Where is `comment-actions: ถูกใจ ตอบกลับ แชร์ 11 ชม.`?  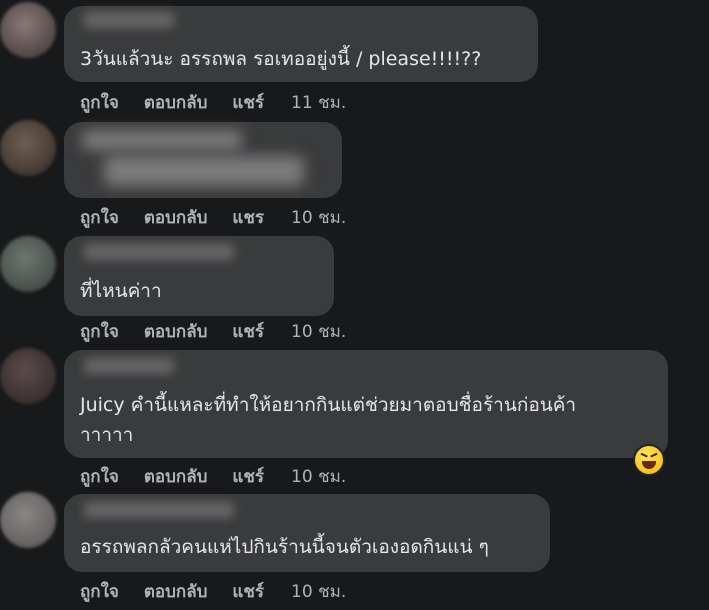 comment-actions: ถูกใจ ตอบกลับ แชร์ 11 ชม. is located at coordinates (213, 102).